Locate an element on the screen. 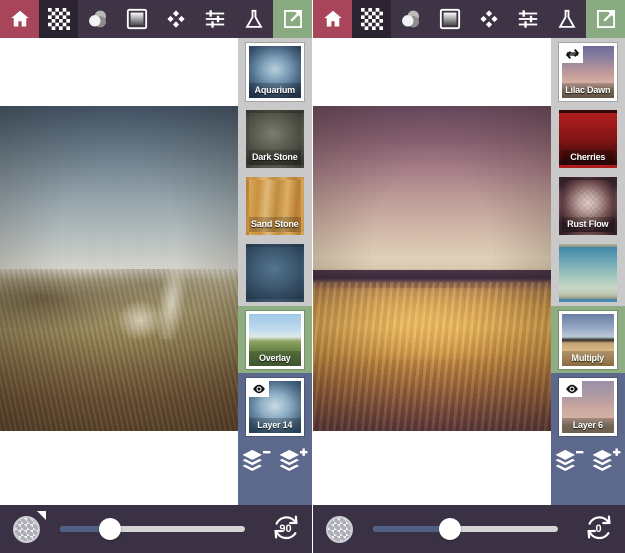 This screenshot has width=625, height=553. preset-item-1-thumbnail: Dark Stone is located at coordinates (274, 138).